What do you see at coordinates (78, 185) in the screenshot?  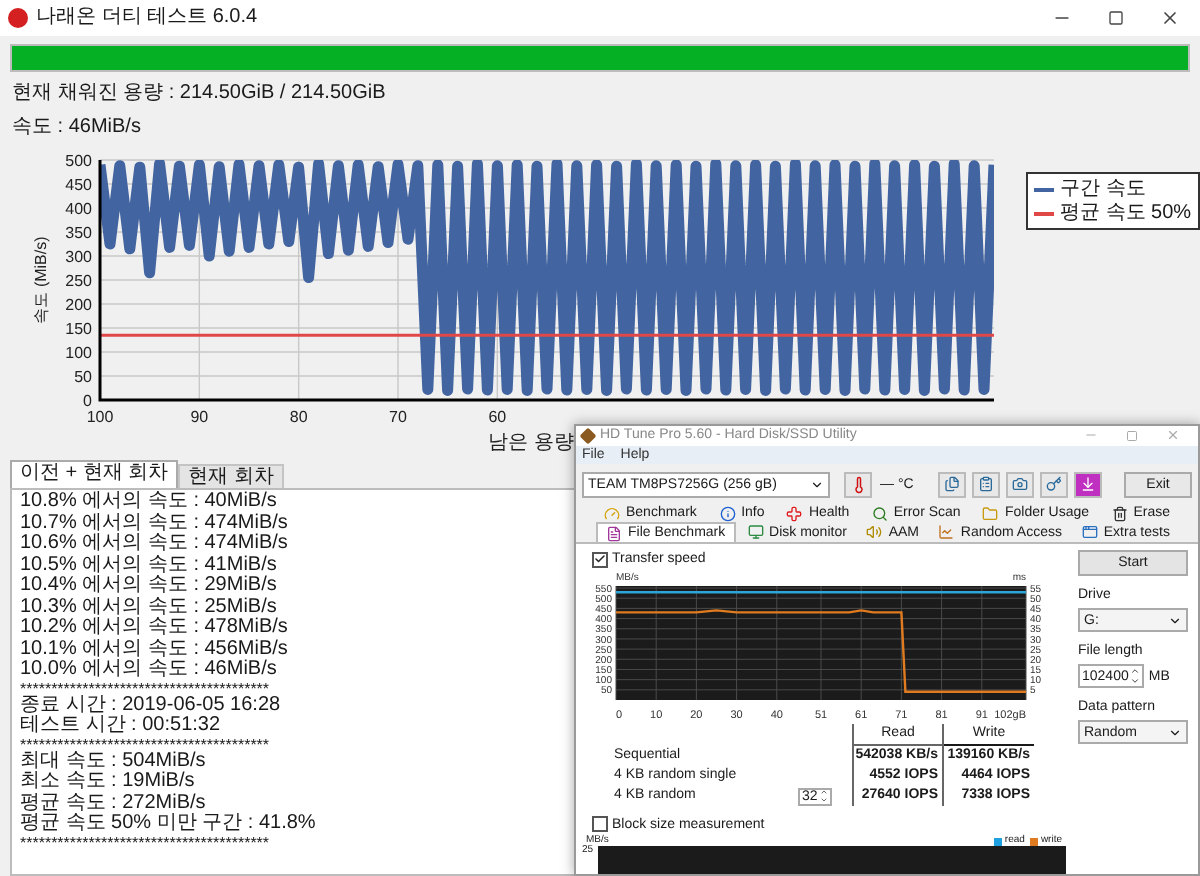 I see `y-tick-label: 450` at bounding box center [78, 185].